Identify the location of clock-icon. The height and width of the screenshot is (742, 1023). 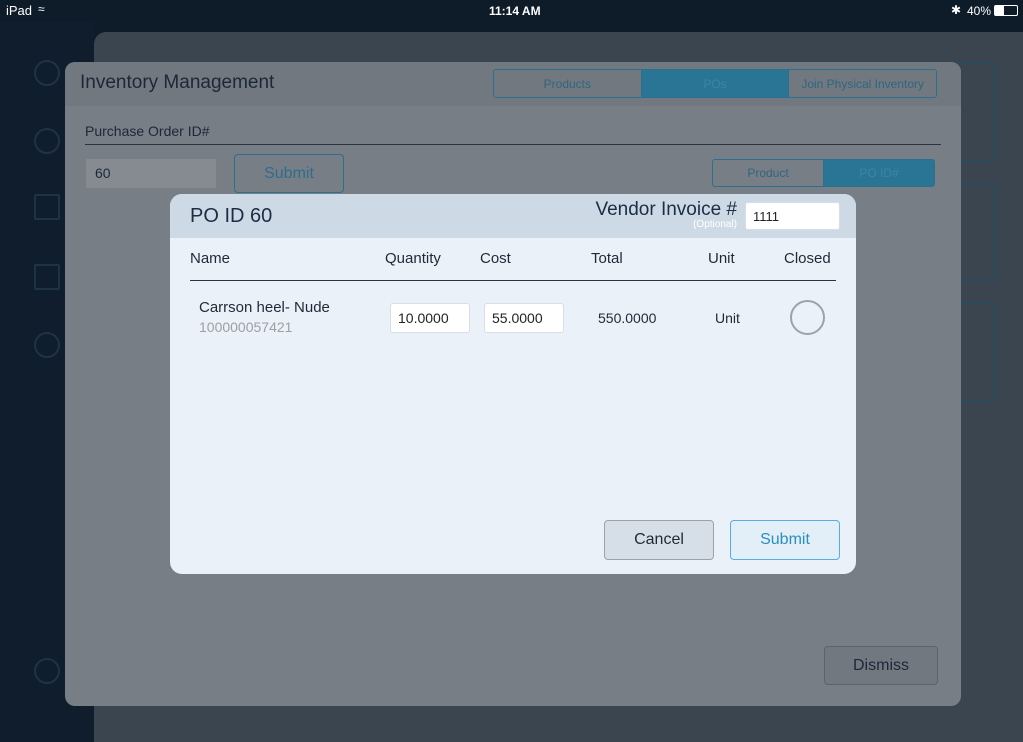
(47, 141).